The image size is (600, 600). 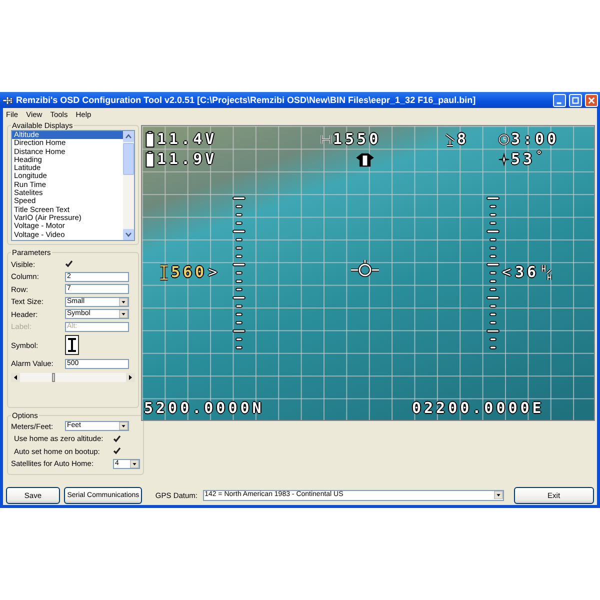 I want to click on altitude-pointer: >, so click(x=214, y=272).